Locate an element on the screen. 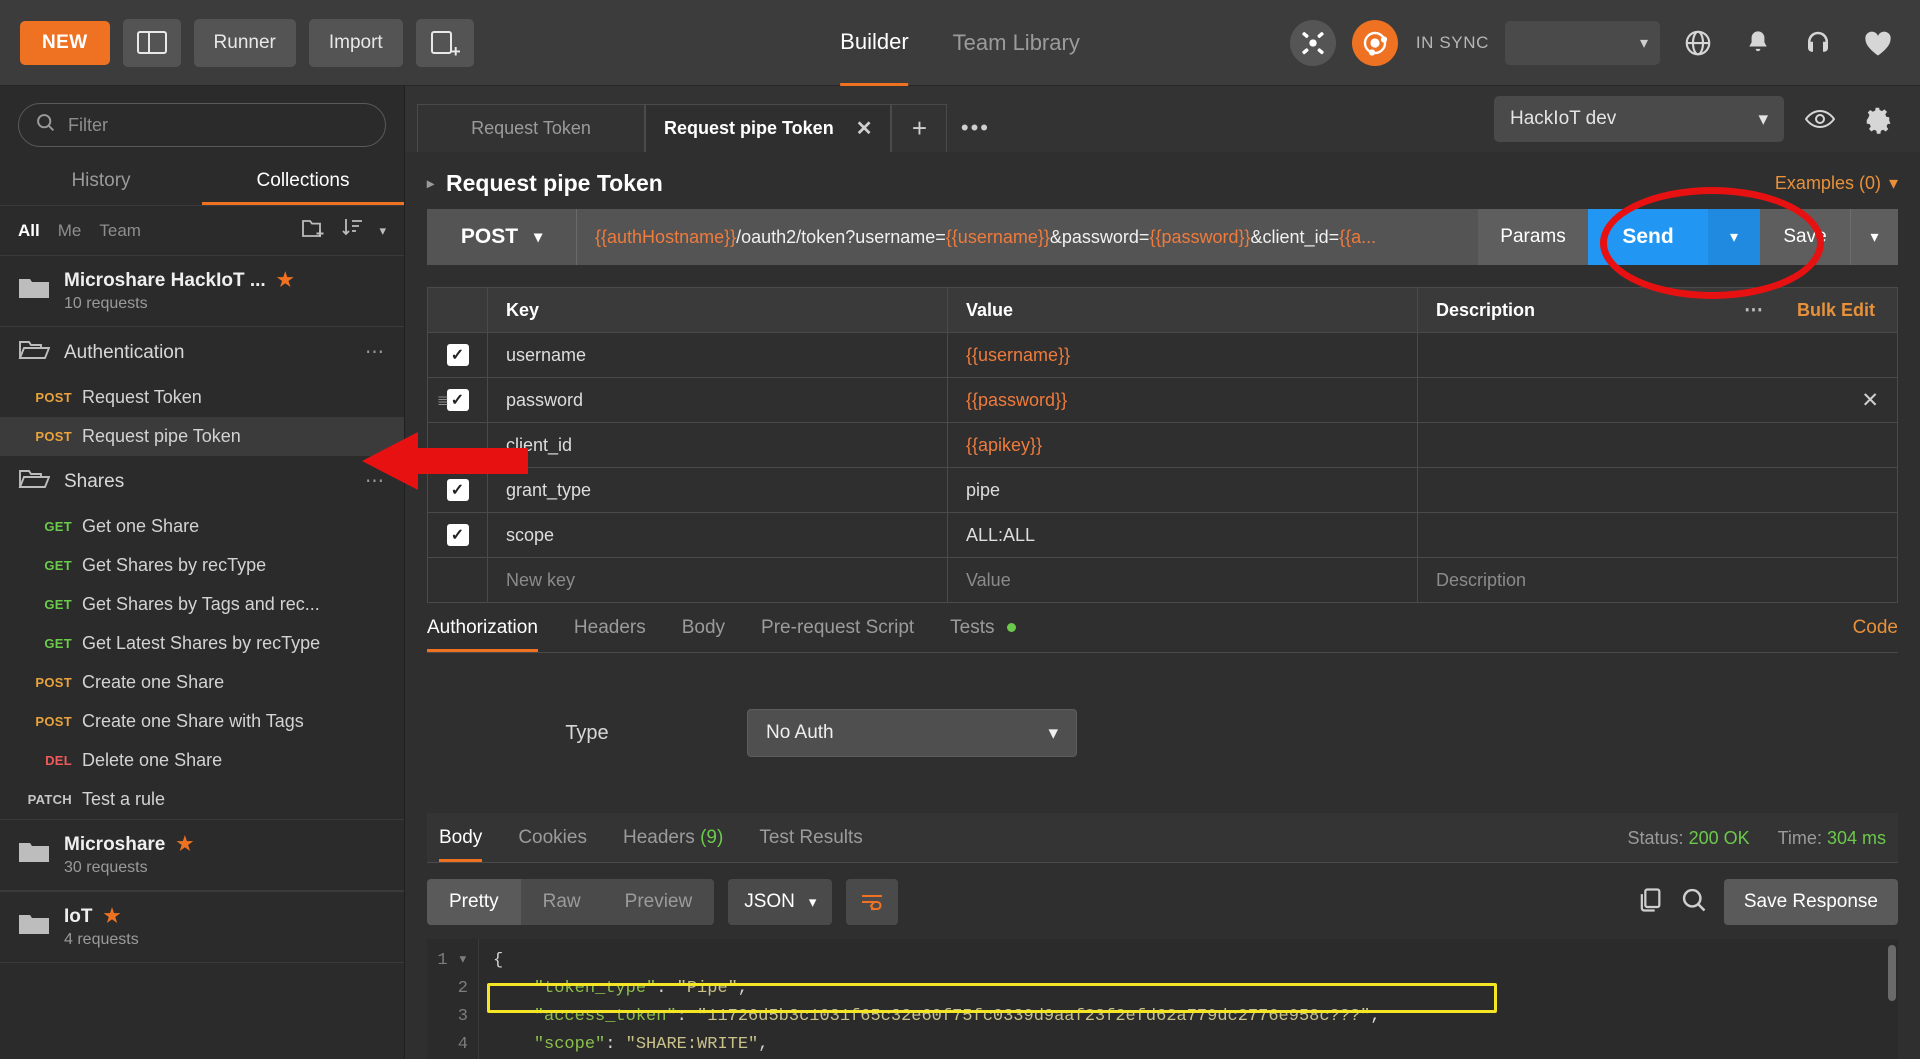  request-tab-request-pipe-token: Request pipe Token ✕ is located at coordinates (768, 128).